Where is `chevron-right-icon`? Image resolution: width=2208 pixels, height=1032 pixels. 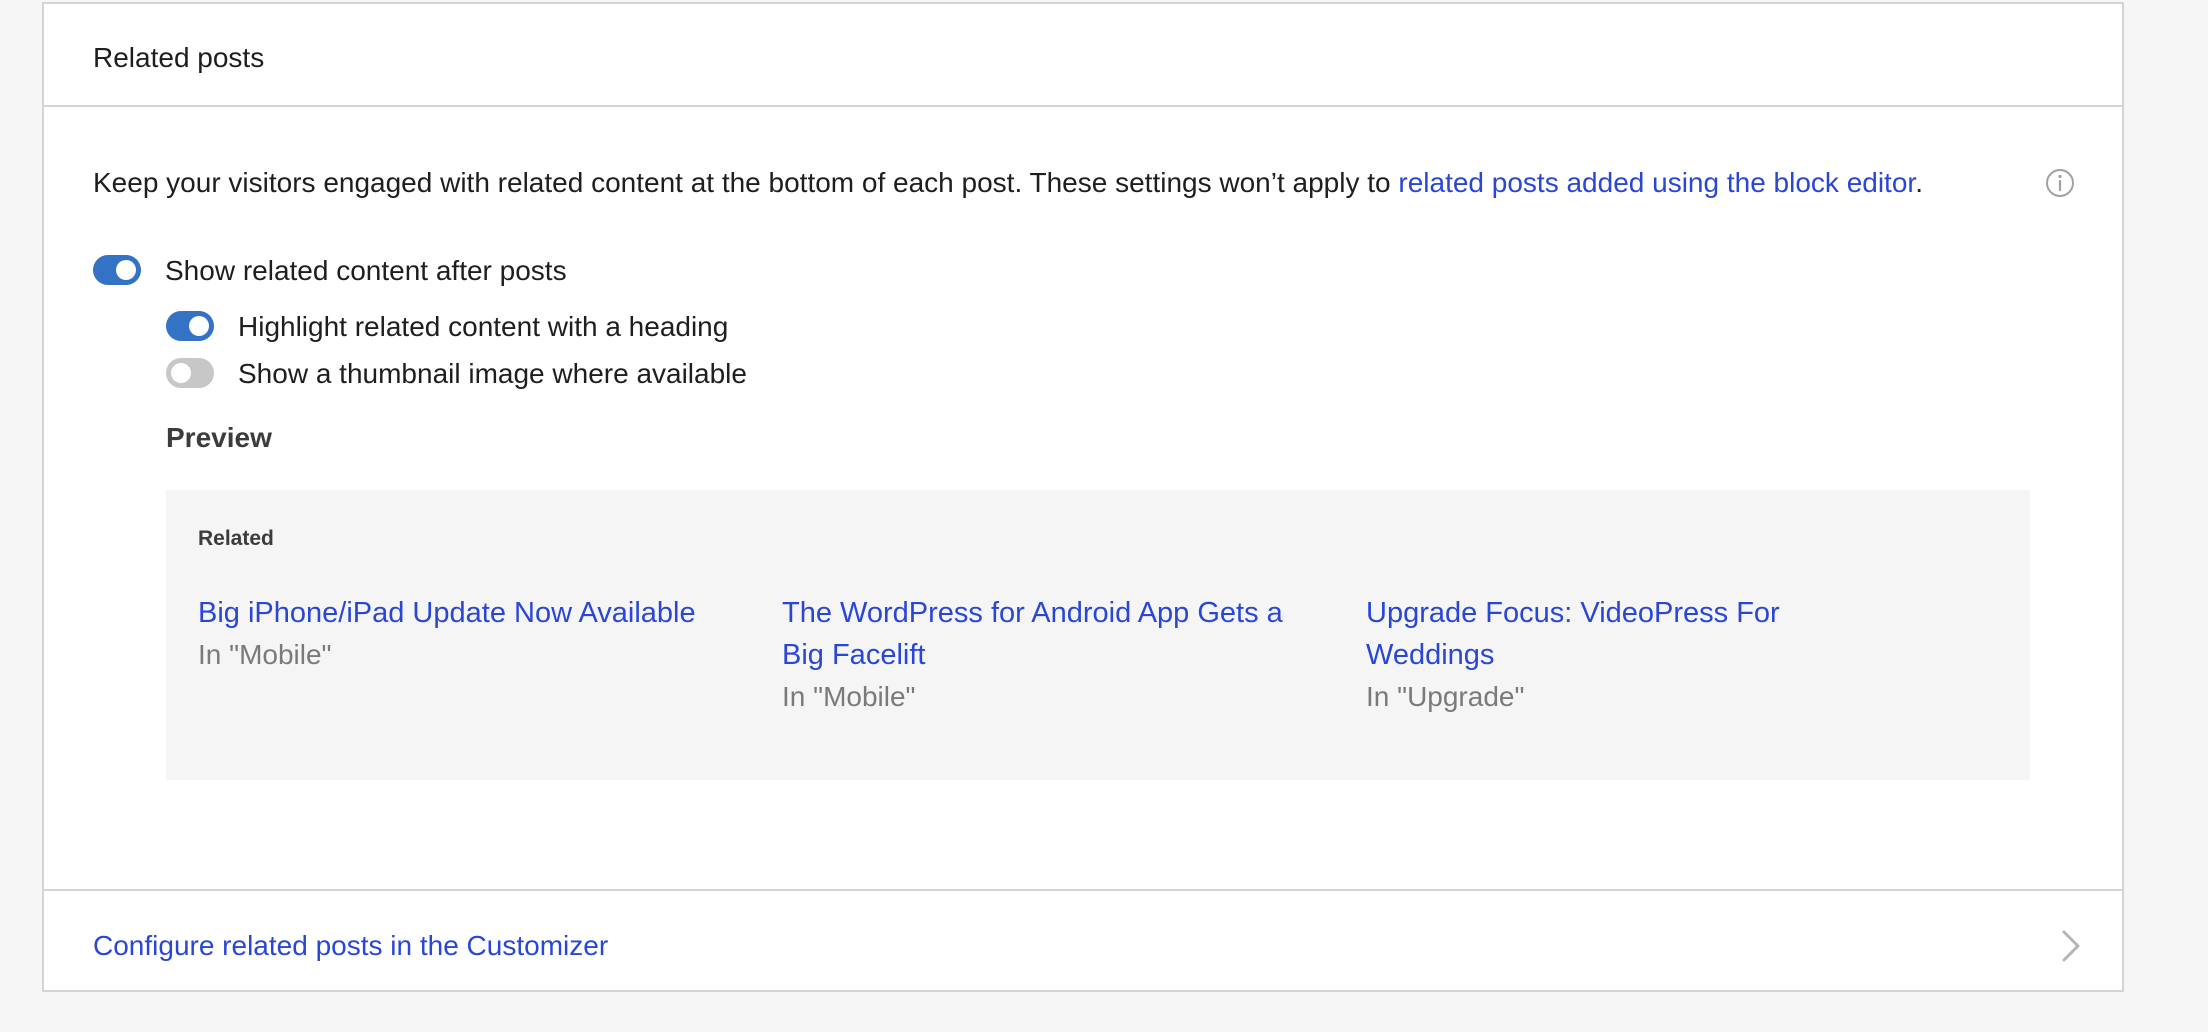
chevron-right-icon is located at coordinates (2070, 946).